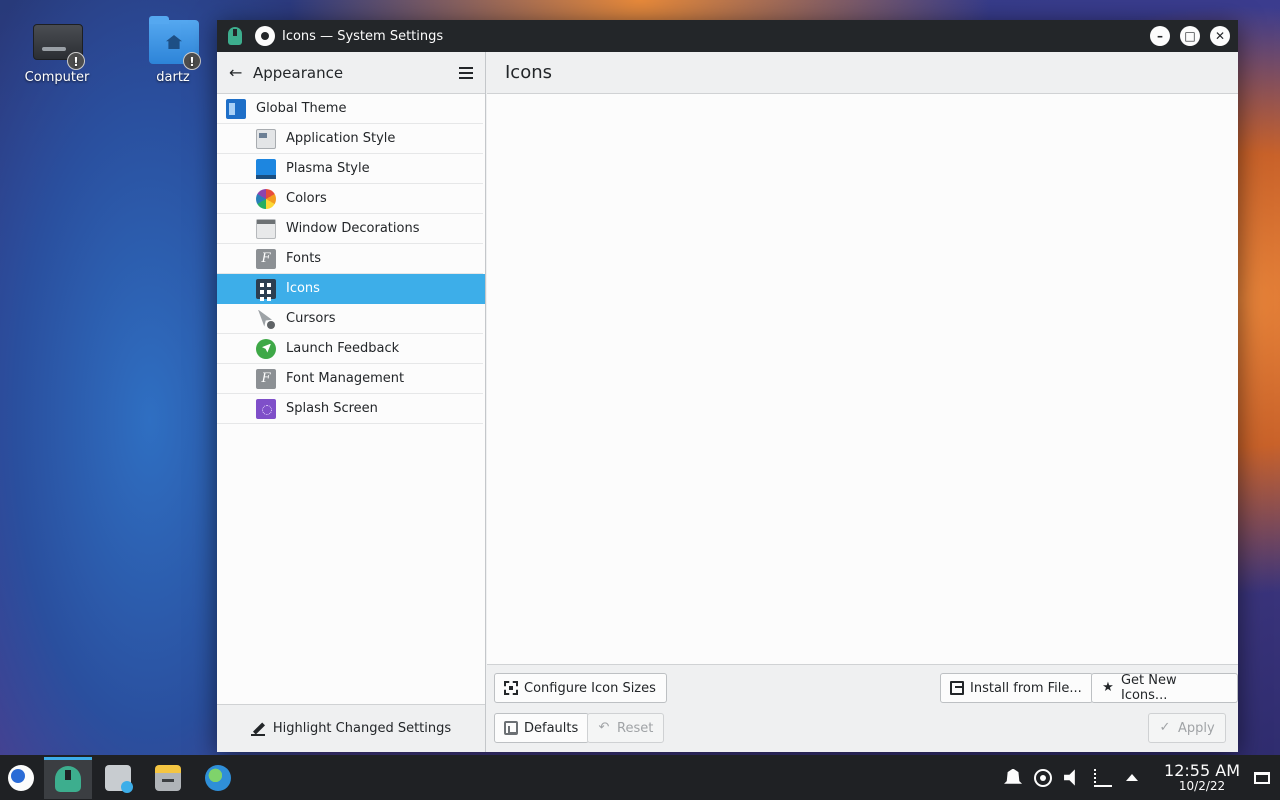  What do you see at coordinates (257, 729) in the screenshot?
I see `pencil-icon` at bounding box center [257, 729].